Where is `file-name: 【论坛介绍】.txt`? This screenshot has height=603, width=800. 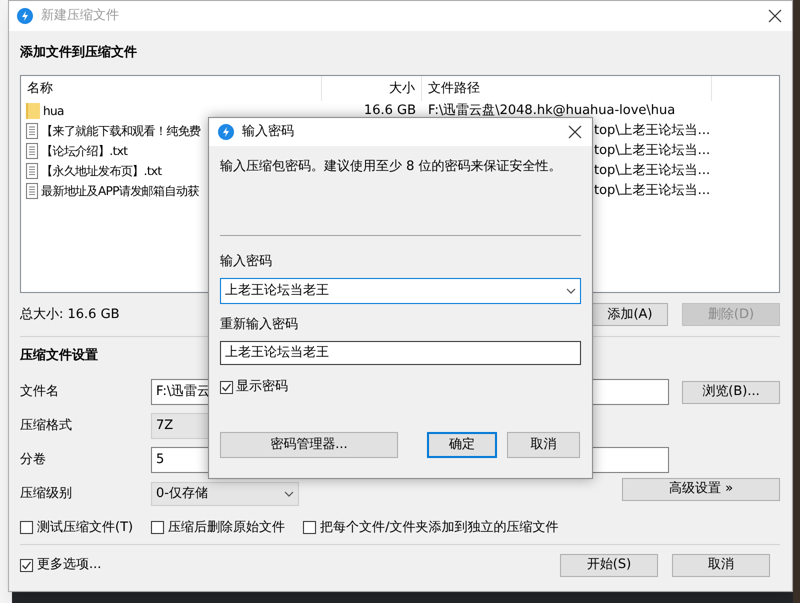
file-name: 【论坛介绍】.txt is located at coordinates (84, 151).